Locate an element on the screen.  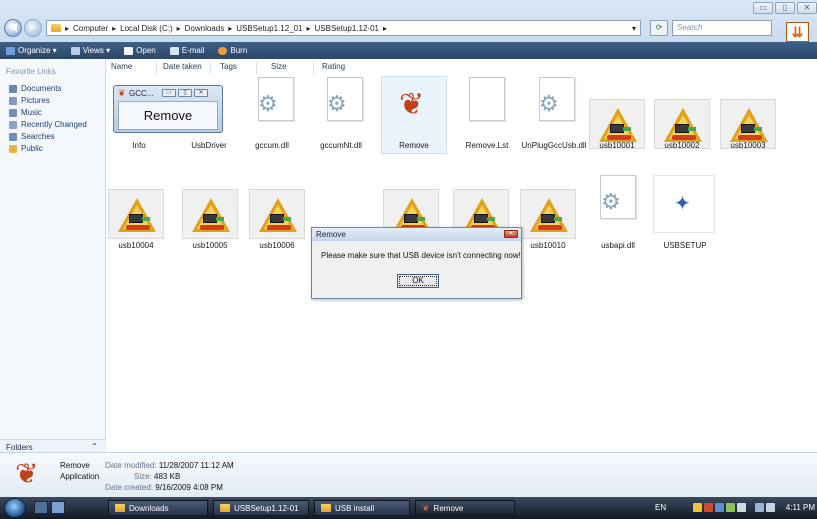
mini-maximize-button: ▯ is located at coordinates (185, 93).